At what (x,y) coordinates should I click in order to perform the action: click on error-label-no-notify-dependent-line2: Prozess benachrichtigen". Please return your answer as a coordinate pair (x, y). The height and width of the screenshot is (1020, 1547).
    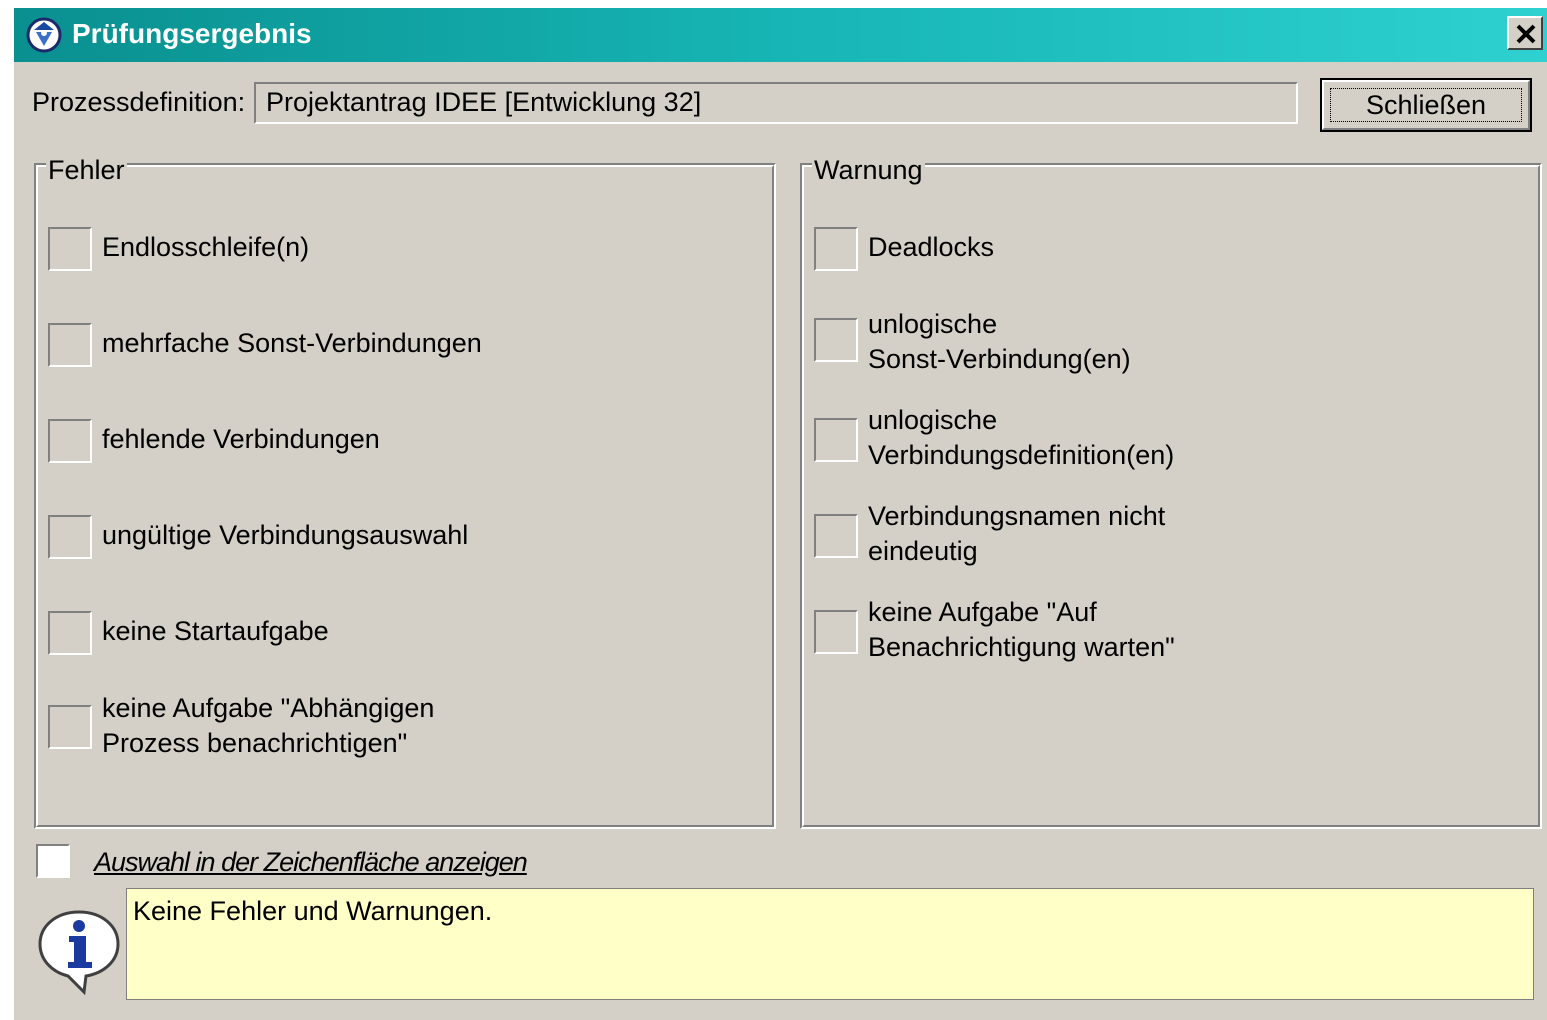
    Looking at the image, I should click on (255, 743).